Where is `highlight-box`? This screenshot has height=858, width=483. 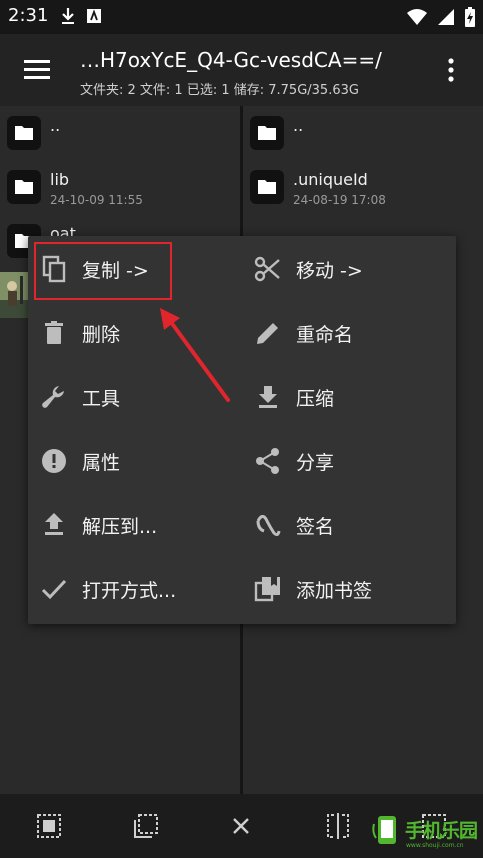
highlight-box is located at coordinates (103, 271).